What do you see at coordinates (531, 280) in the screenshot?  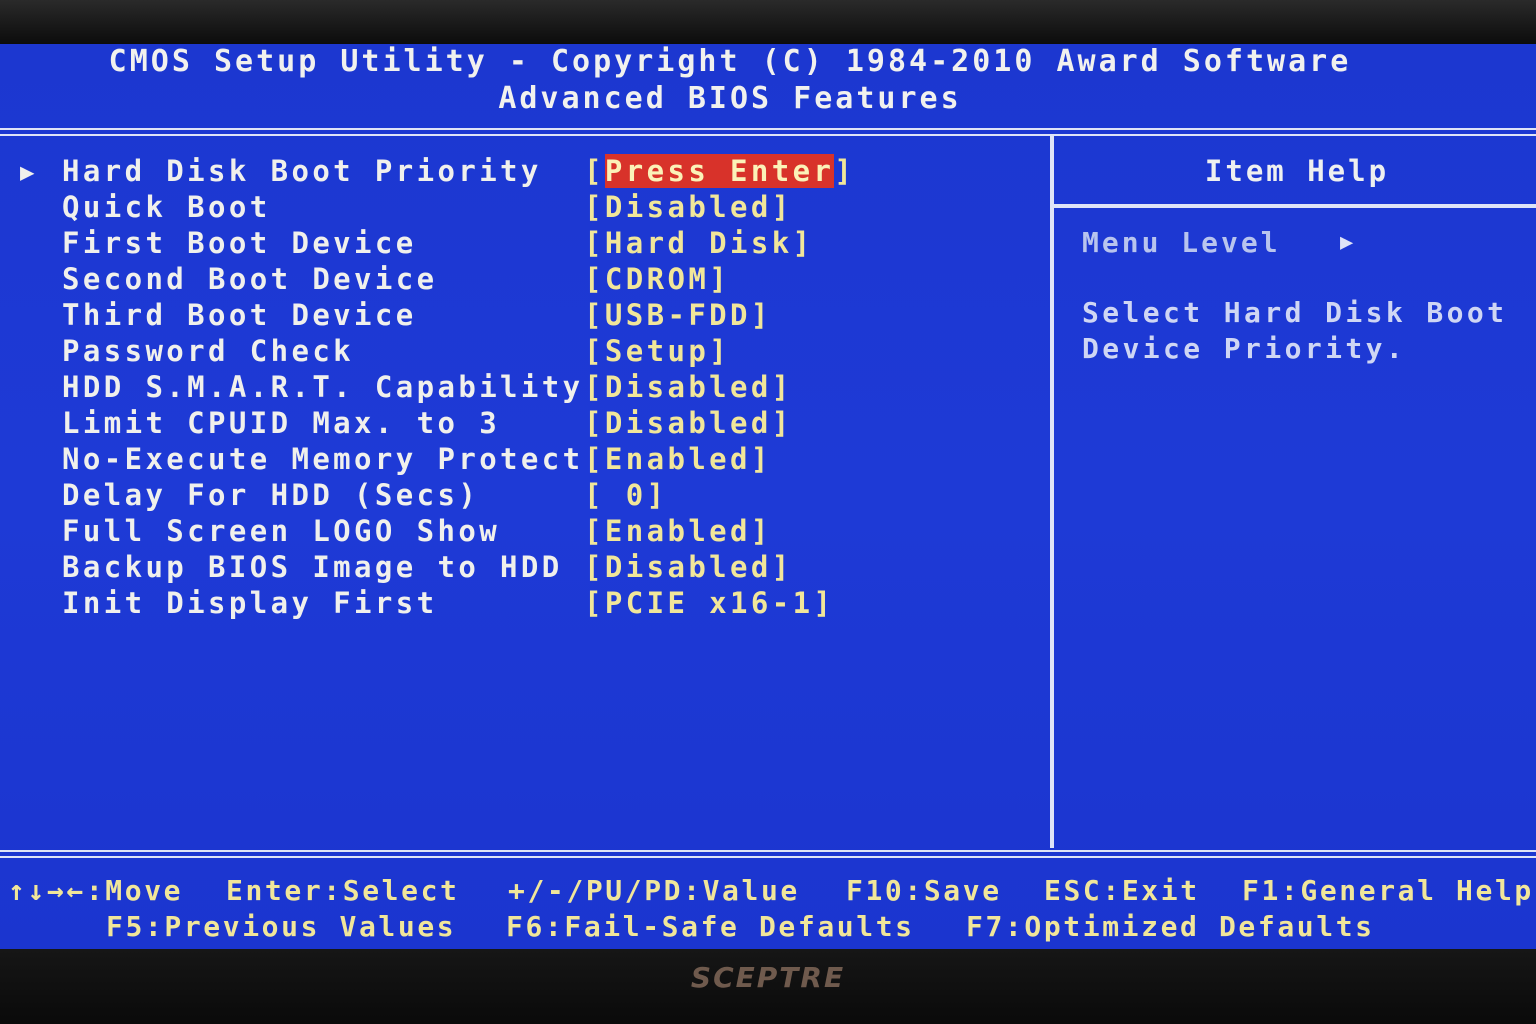 I see `setting-row-second-boot-device: Second Boot Device [CDROM]` at bounding box center [531, 280].